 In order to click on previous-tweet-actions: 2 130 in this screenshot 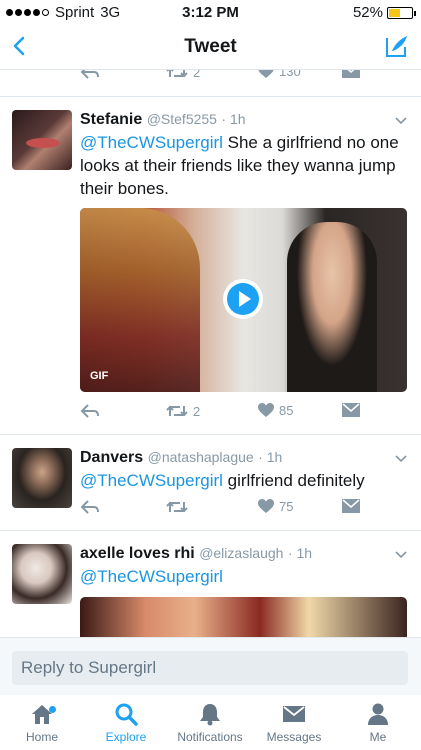, I will do `click(210, 83)`.